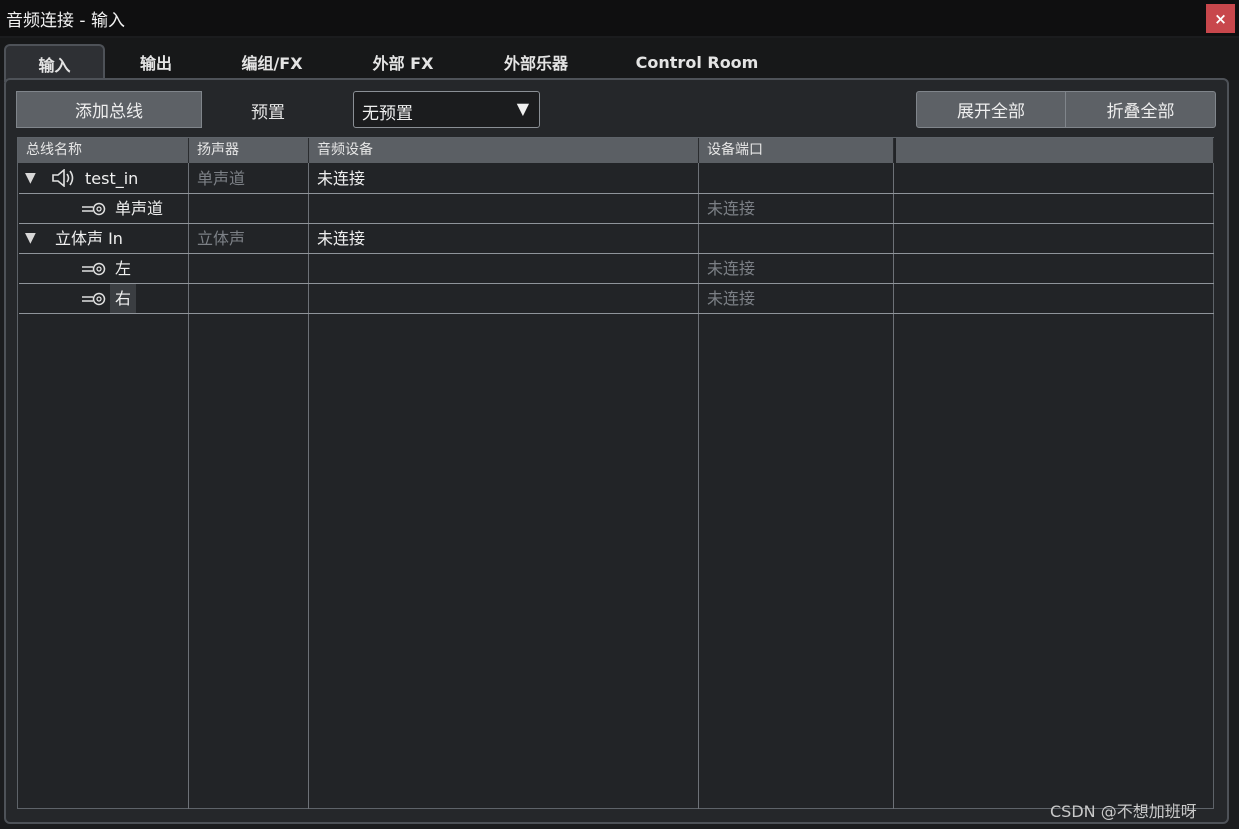 This screenshot has height=829, width=1239. What do you see at coordinates (616, 239) in the screenshot?
I see `table-row: ▼ 立体声 In 立体声 未连接` at bounding box center [616, 239].